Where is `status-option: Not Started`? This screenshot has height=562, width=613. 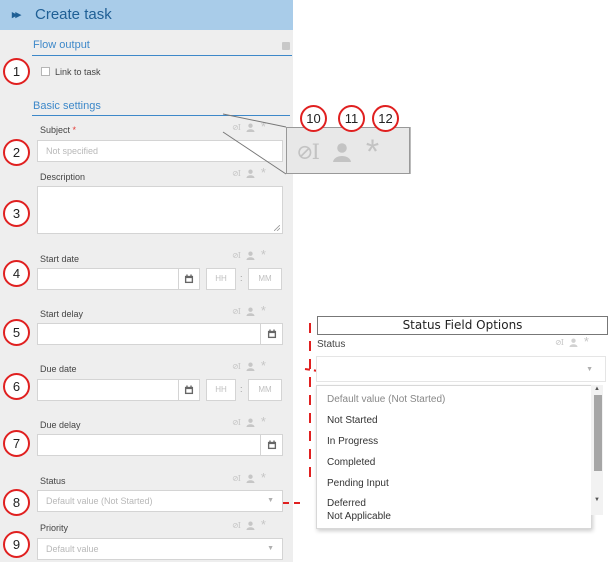 status-option: Not Started is located at coordinates (352, 420).